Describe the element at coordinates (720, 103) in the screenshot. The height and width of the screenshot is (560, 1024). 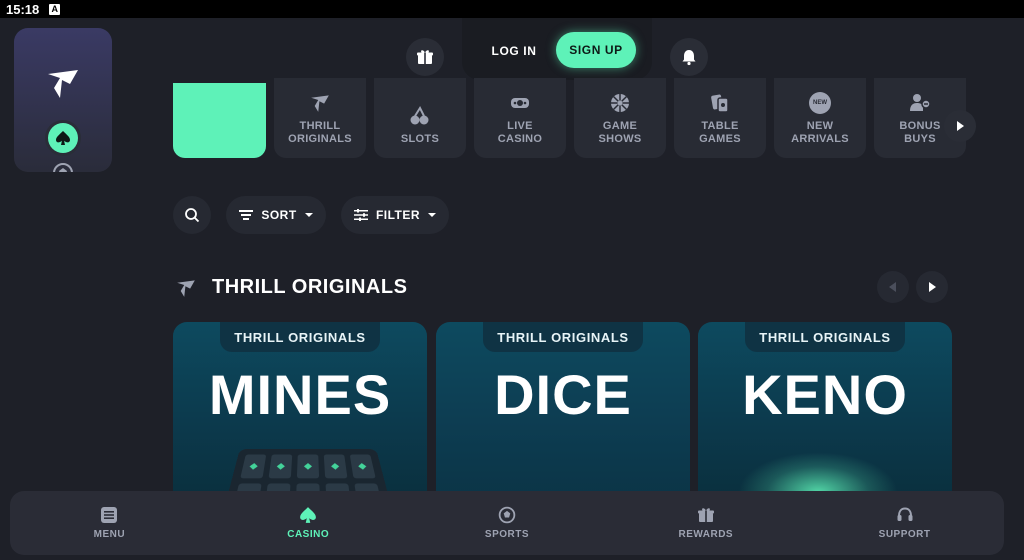
I see `cards-icon` at that location.